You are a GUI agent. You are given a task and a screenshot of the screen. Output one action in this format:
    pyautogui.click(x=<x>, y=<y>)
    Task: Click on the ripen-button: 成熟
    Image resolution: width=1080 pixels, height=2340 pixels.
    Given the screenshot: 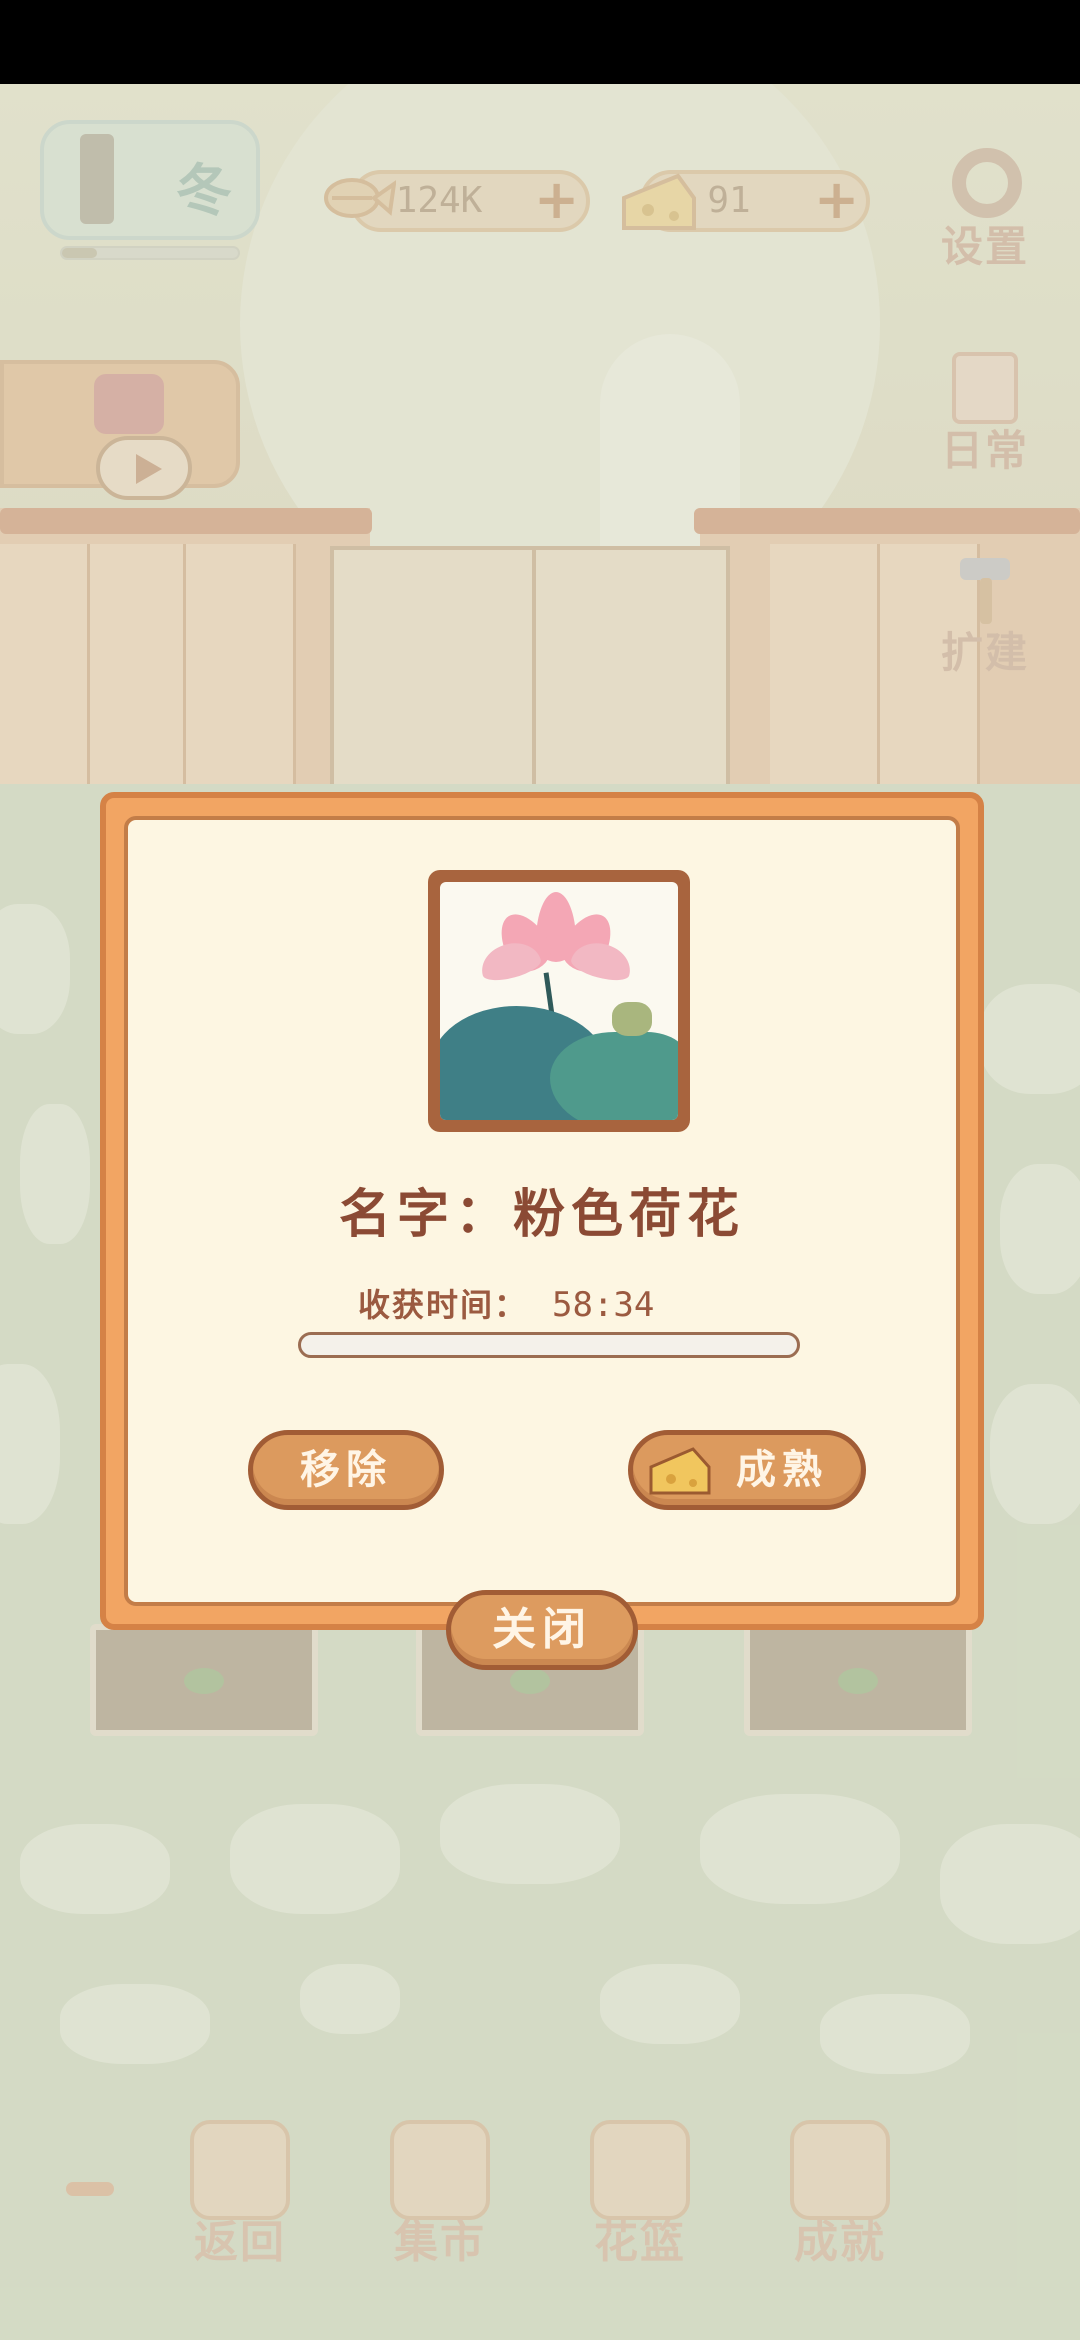 What is the action you would take?
    pyautogui.click(x=747, y=1470)
    